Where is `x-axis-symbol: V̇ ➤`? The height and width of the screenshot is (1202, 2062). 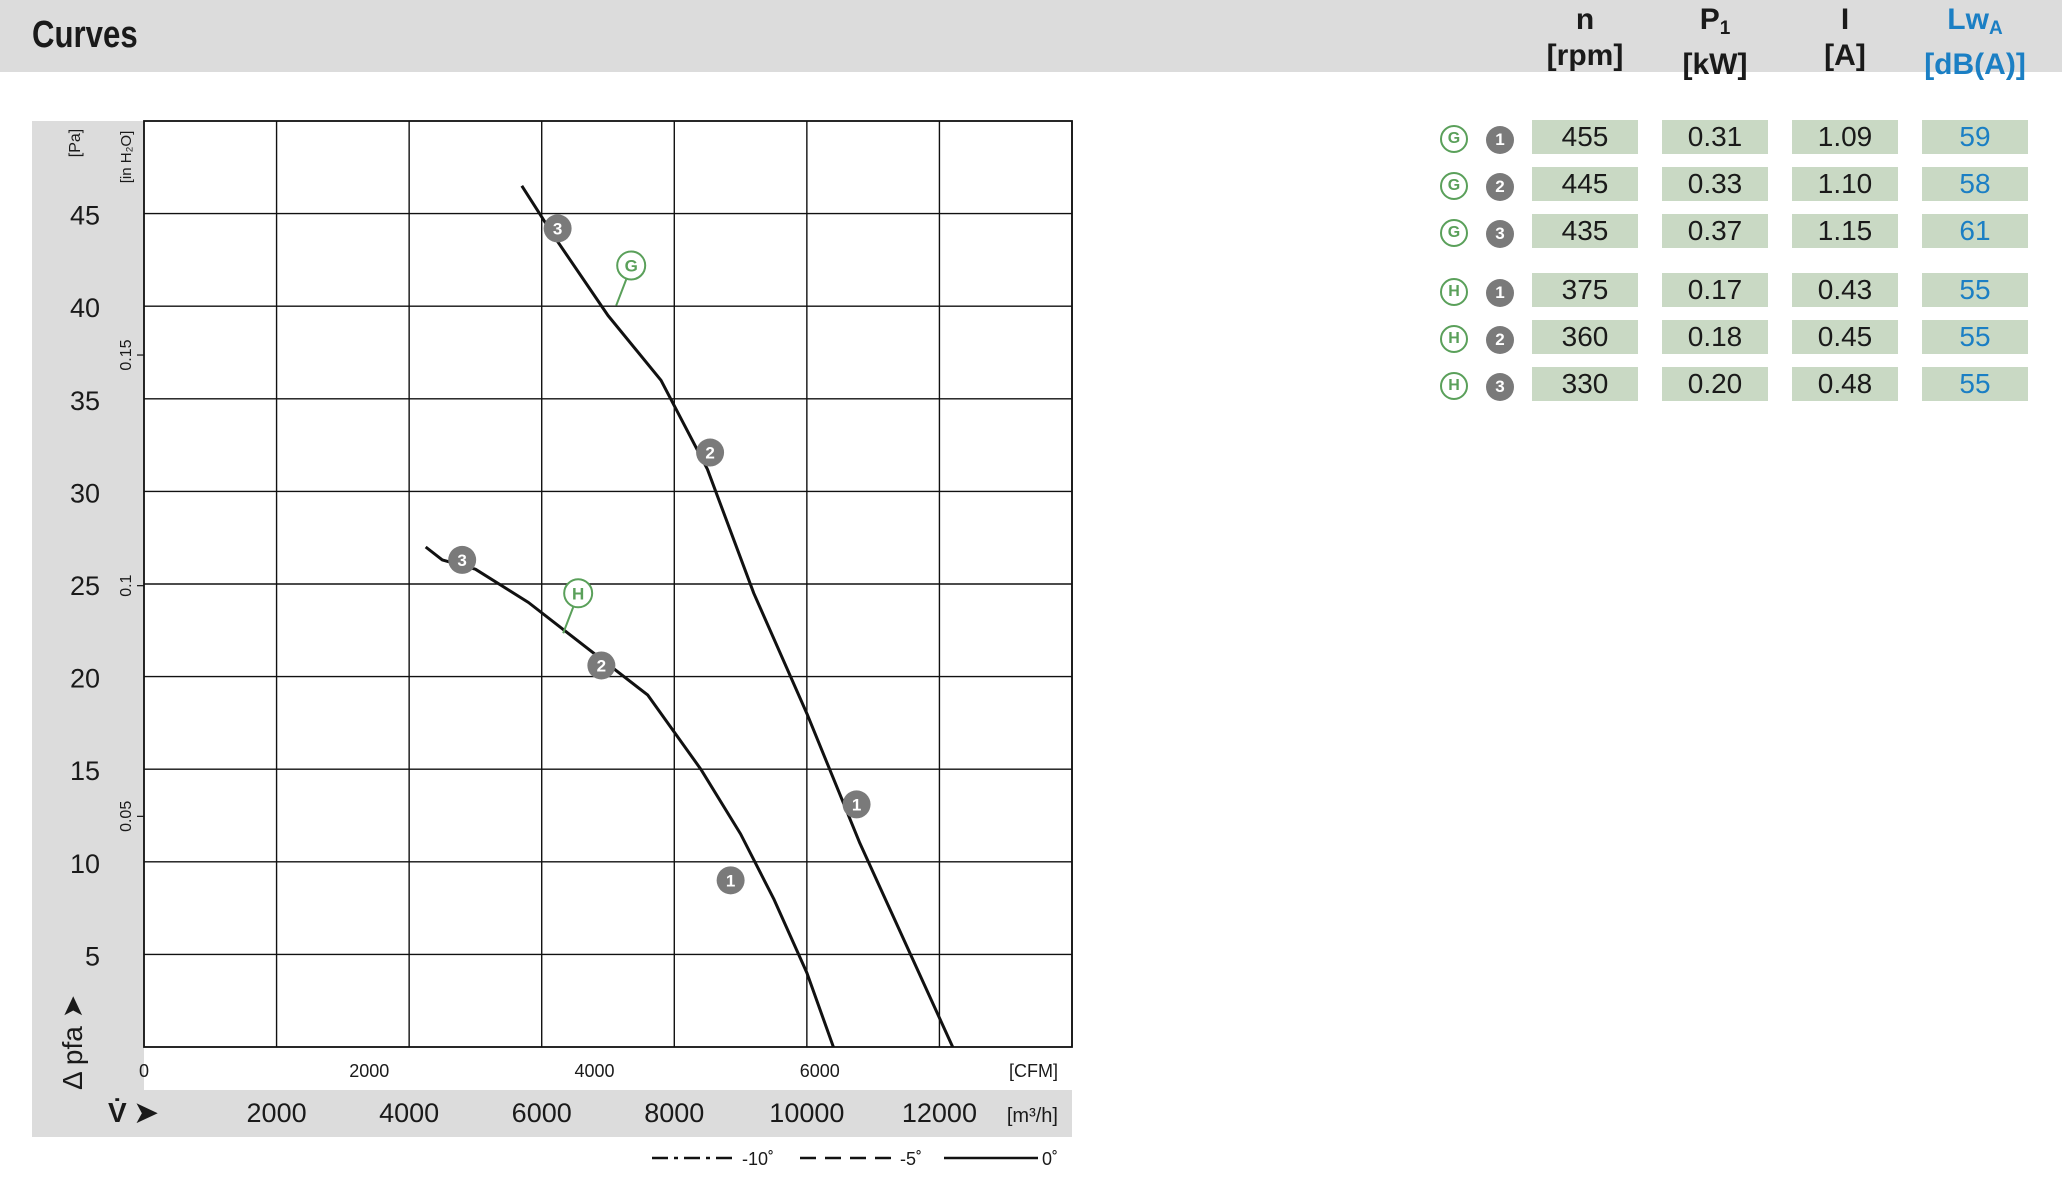
x-axis-symbol: V̇ ➤ is located at coordinates (133, 1112).